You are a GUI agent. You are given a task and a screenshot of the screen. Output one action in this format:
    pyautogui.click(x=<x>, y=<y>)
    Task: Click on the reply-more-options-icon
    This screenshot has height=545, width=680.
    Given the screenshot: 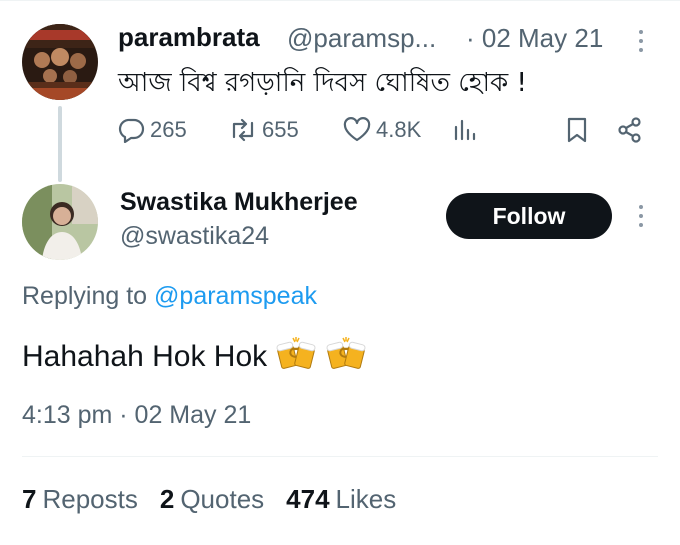 What is the action you would take?
    pyautogui.click(x=641, y=220)
    